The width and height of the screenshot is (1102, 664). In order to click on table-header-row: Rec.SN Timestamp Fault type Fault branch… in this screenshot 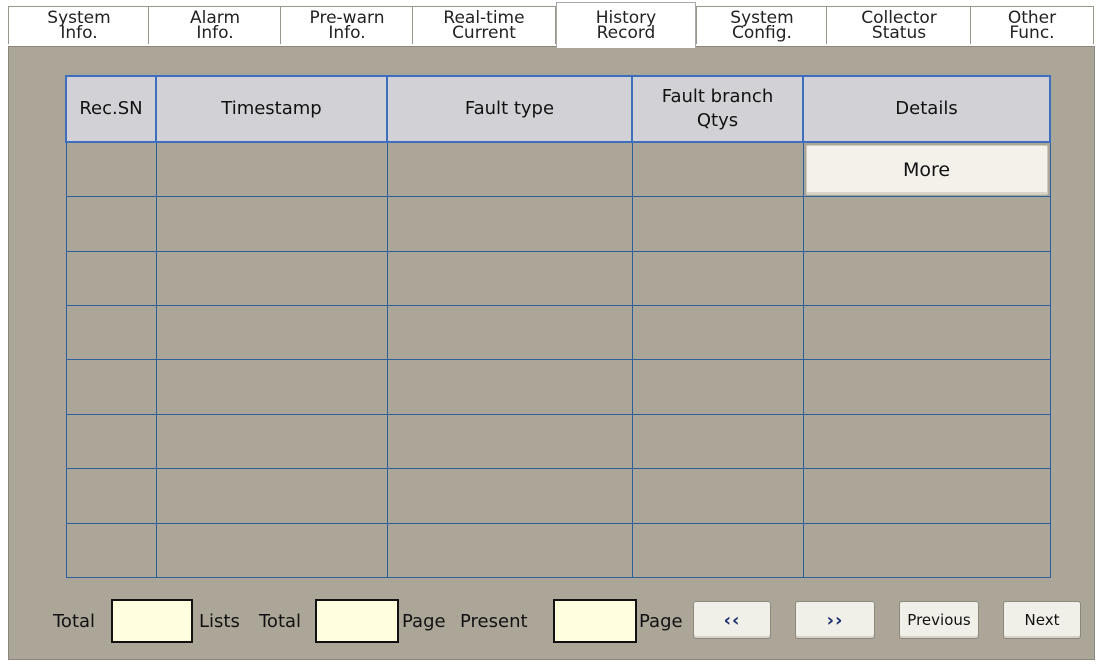, I will do `click(558, 109)`.